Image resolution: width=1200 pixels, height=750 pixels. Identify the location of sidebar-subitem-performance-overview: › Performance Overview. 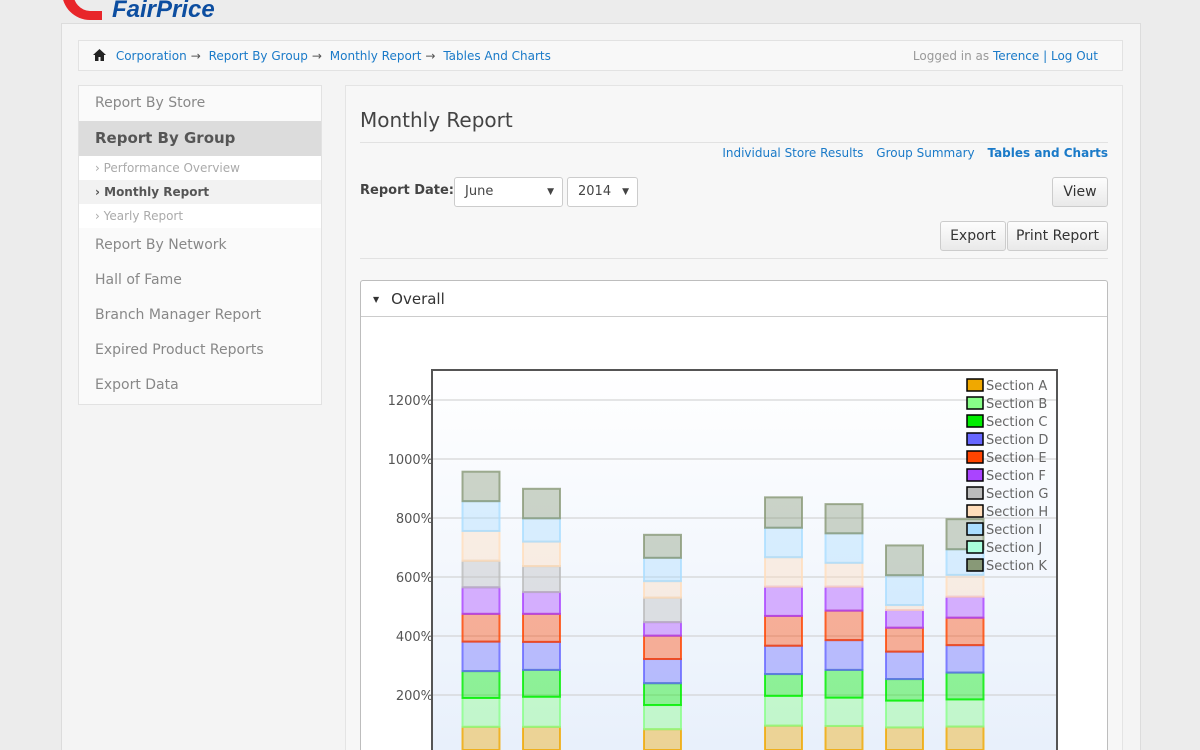
(200, 168).